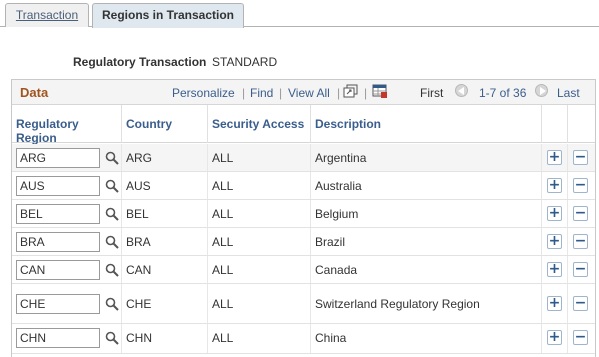  Describe the element at coordinates (137, 214) in the screenshot. I see `country-cell: BEL` at that location.